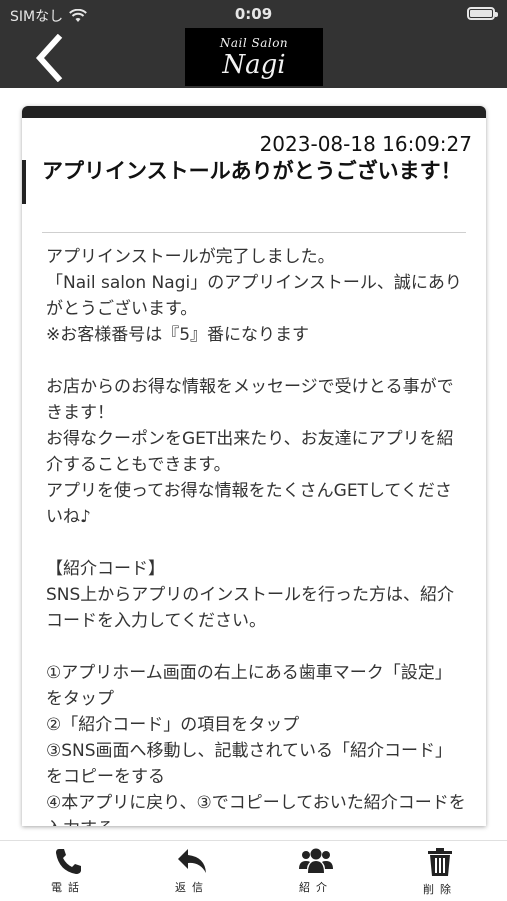  Describe the element at coordinates (68, 887) in the screenshot. I see `tab-phone-label: 電話` at that location.